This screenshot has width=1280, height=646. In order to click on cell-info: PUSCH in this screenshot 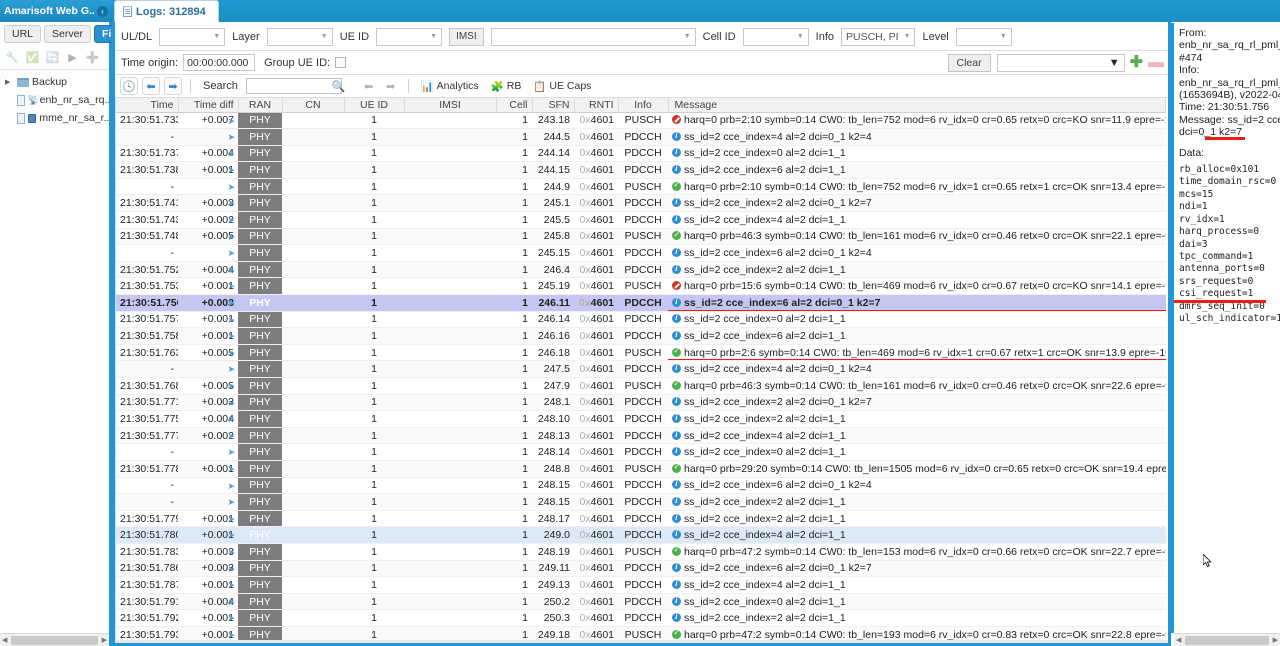, I will do `click(643, 552)`.